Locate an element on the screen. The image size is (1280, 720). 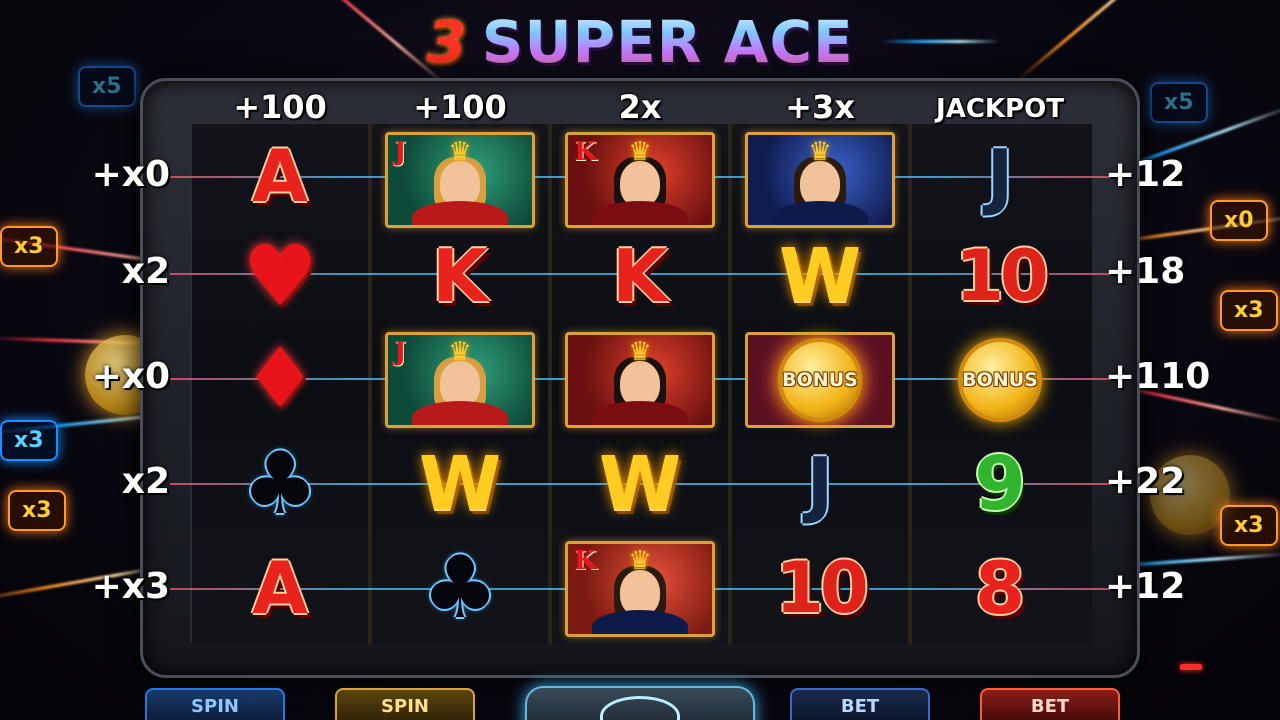
symbol-king-card: ♛ is located at coordinates (820, 180).